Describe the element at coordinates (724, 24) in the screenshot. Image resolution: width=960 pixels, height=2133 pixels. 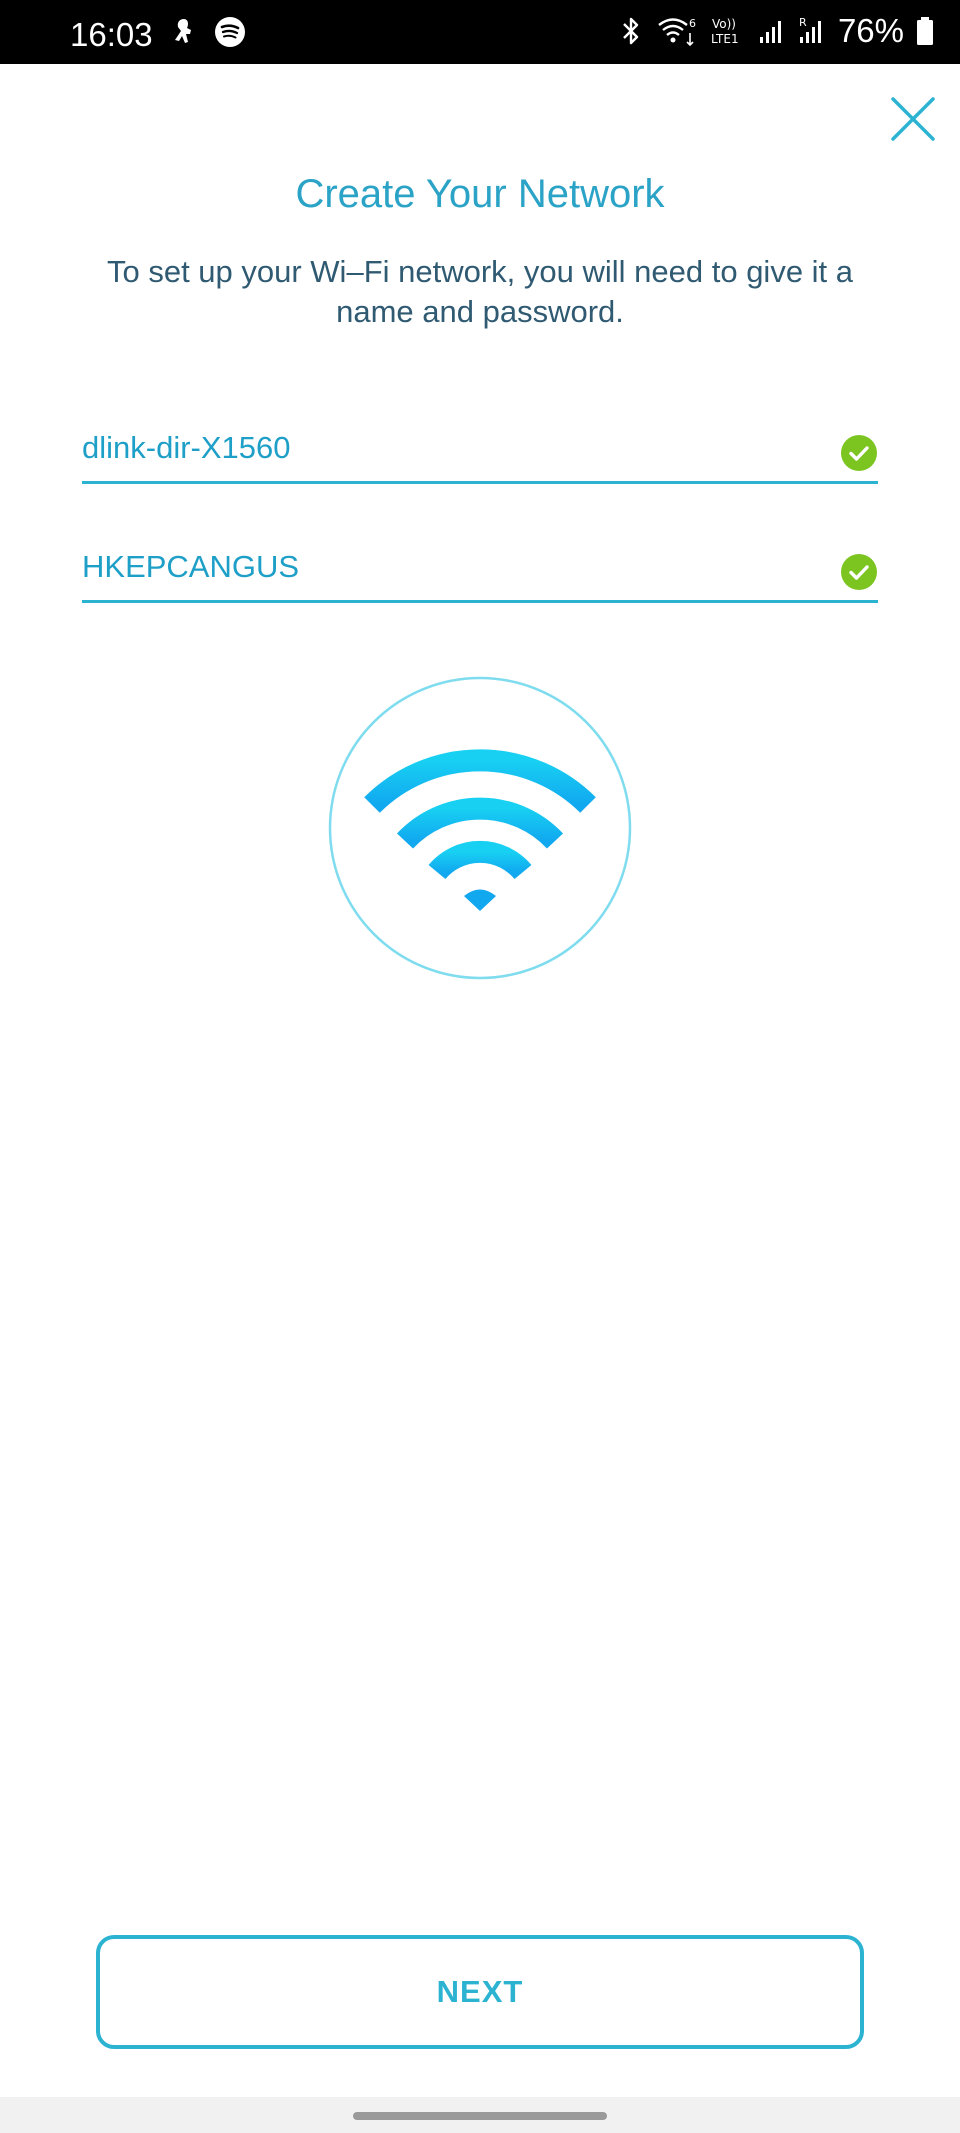
I see `svg-text: Vo))` at that location.